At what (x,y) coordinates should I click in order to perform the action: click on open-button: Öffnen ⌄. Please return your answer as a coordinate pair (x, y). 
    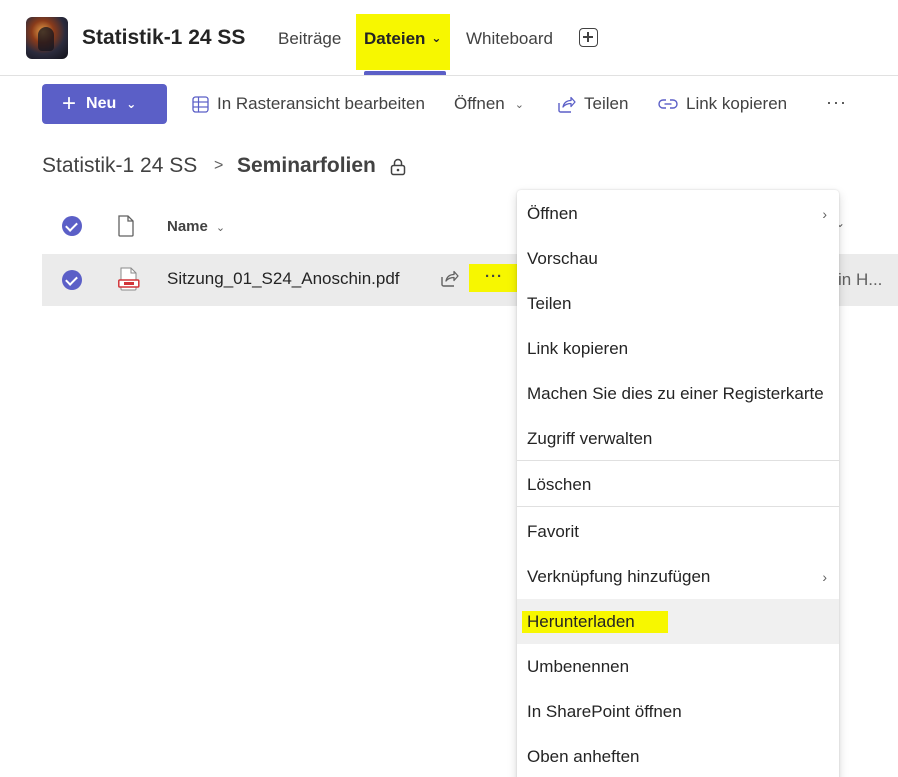
    Looking at the image, I should click on (489, 104).